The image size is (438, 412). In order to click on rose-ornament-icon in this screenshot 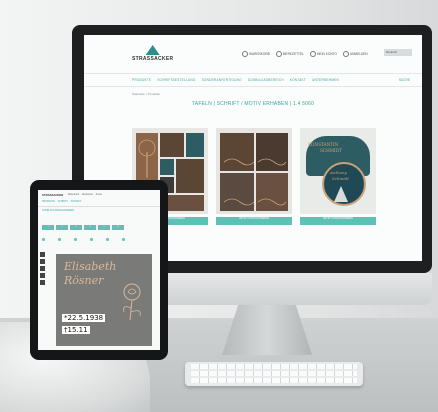, I will do `click(132, 300)`.